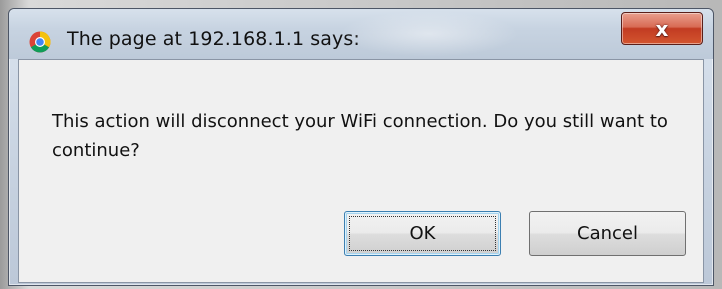  I want to click on cancel-button: Cancel, so click(607, 233).